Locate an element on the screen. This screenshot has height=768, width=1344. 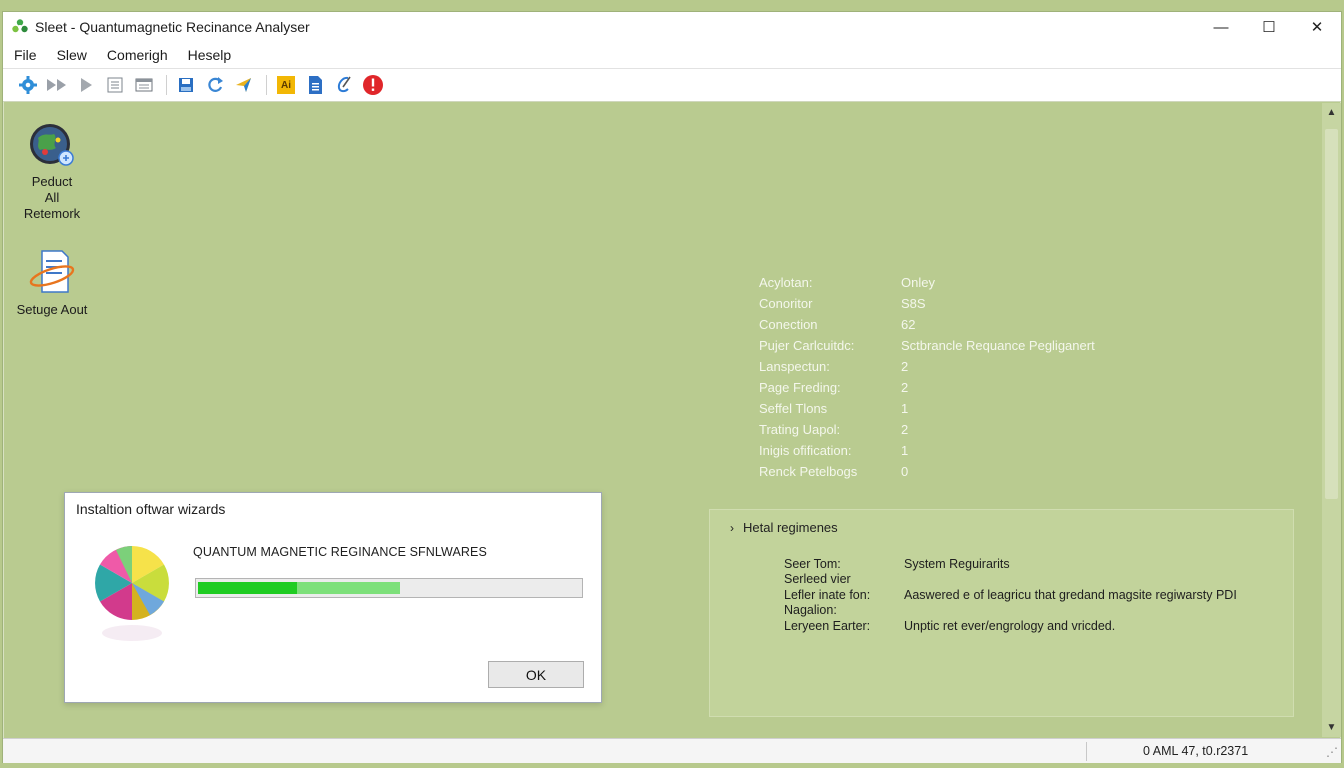
menu-heselp: Heselp is located at coordinates (210, 55).